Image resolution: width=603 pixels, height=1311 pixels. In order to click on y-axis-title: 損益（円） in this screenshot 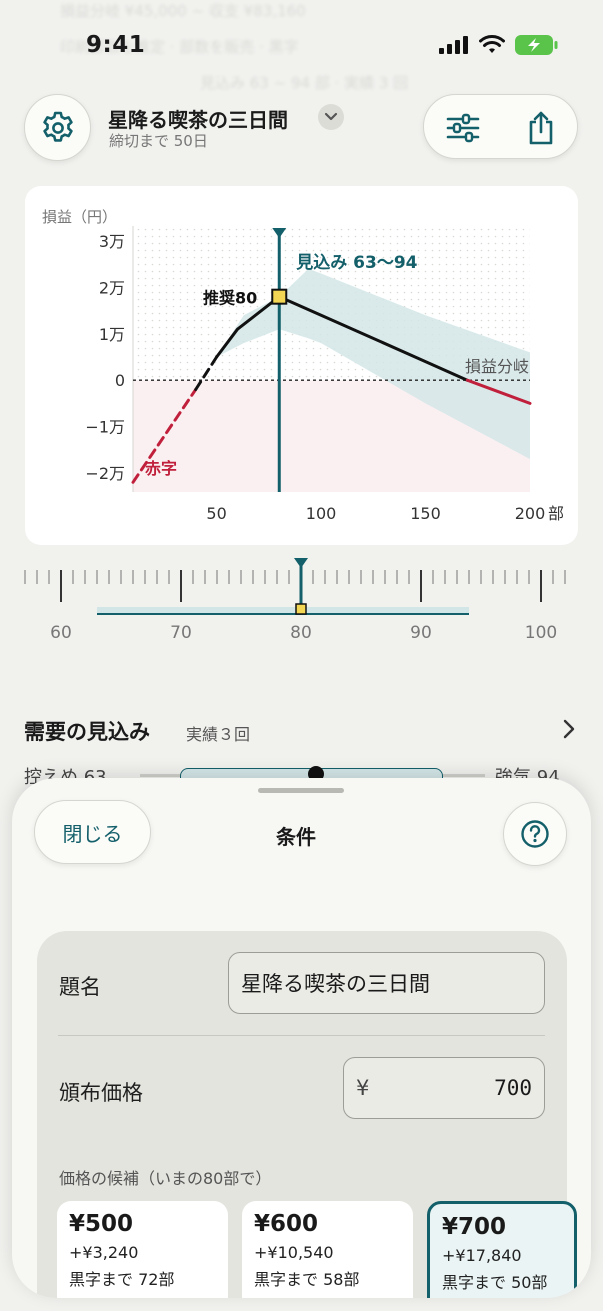, I will do `click(79, 217)`.